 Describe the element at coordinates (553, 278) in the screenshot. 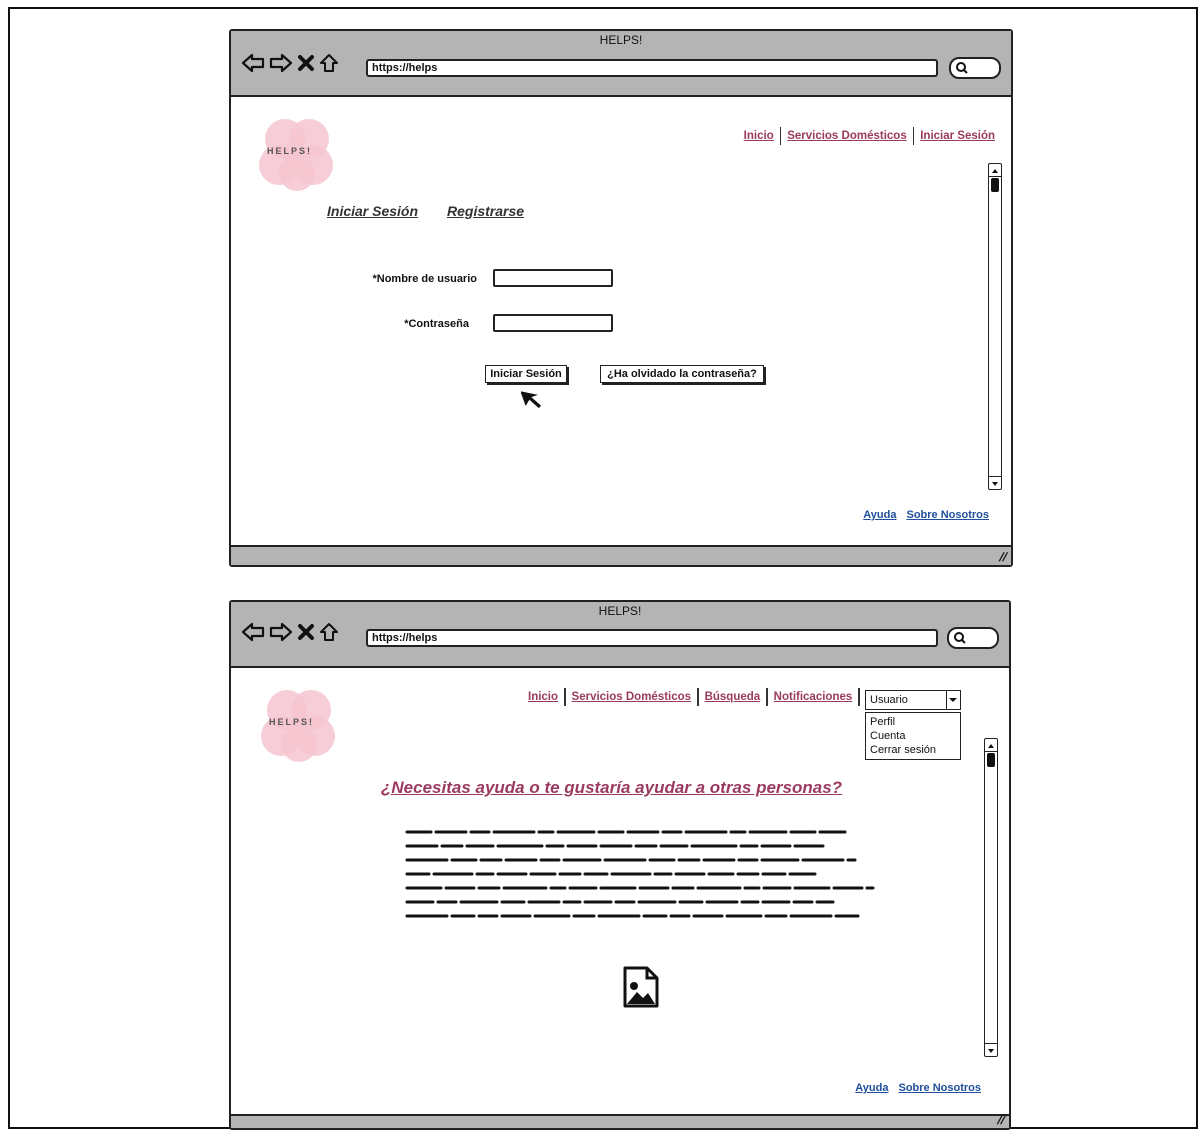

I see `username-field` at that location.